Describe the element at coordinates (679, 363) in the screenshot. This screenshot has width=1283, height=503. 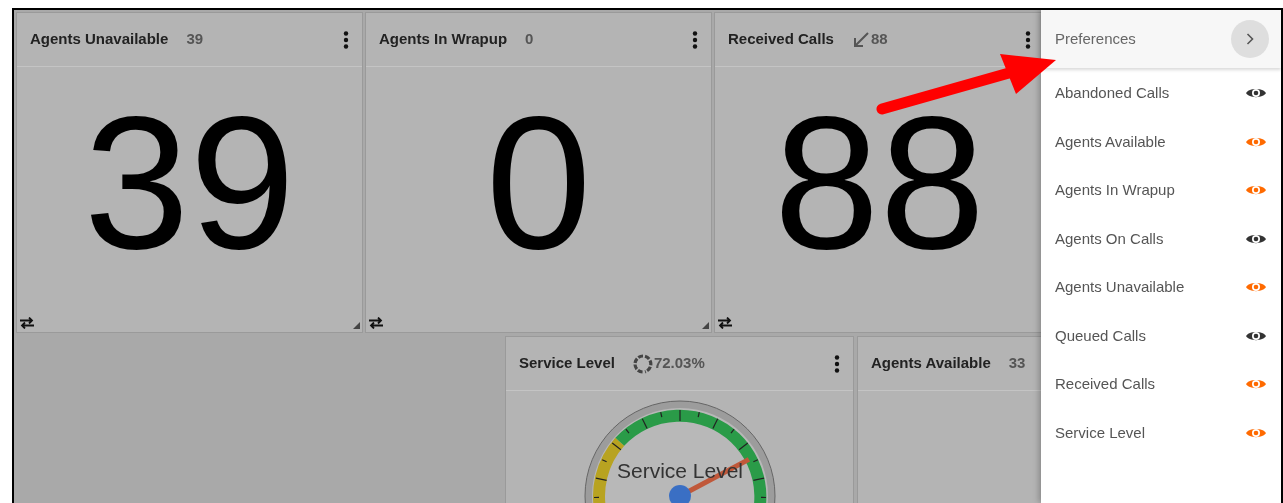
I see `tile-count: 72.03%` at that location.